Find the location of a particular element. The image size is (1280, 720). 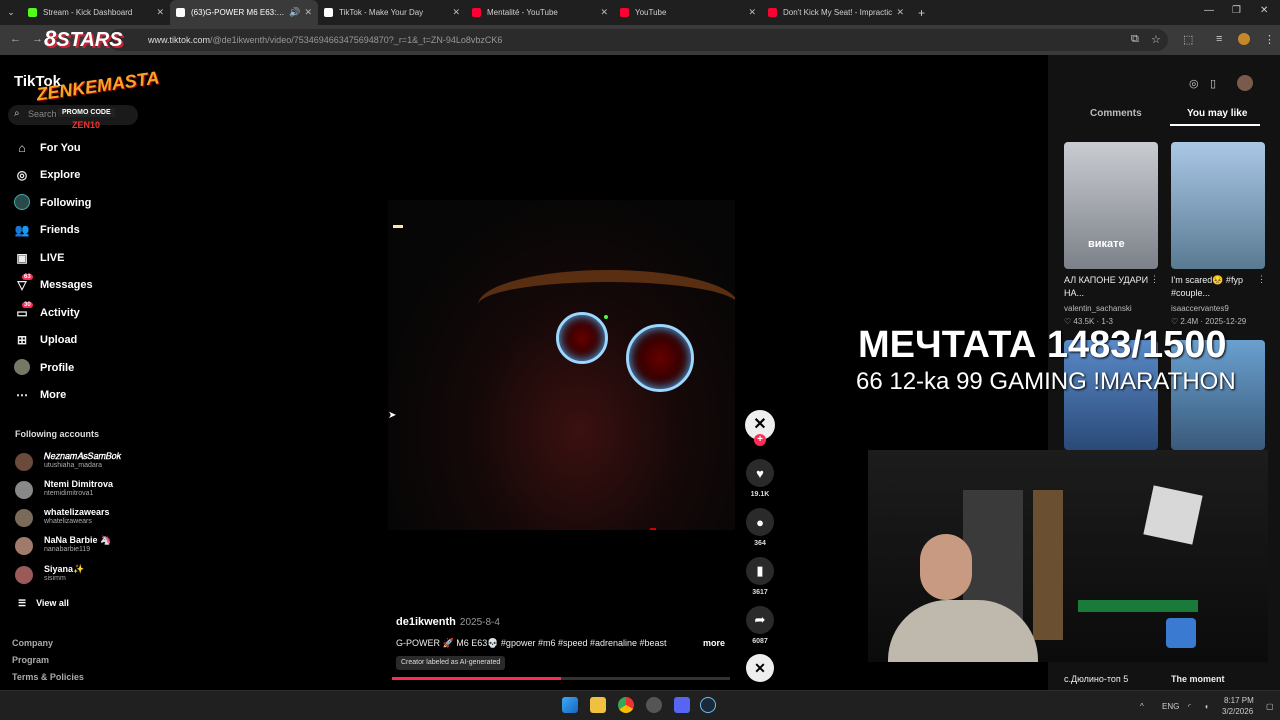

tab-title: Don't Kick My Seat! - Impractic is located at coordinates (838, 12).